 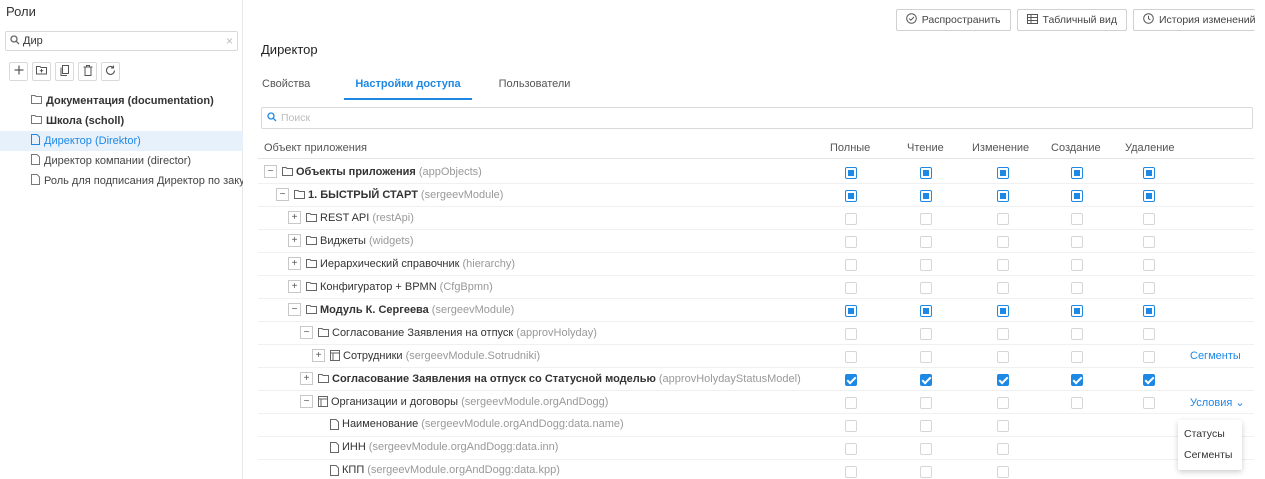 I want to click on tabs: Свойства Настройки доступа Пользователи, so click(x=416, y=87).